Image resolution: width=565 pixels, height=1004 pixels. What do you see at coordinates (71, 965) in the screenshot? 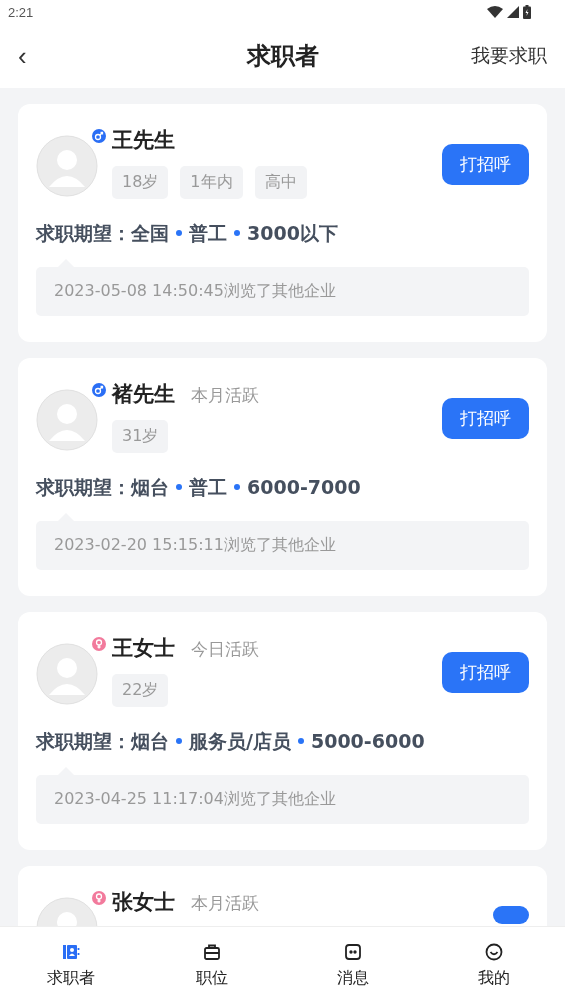
I see `tab-item: 求职者` at bounding box center [71, 965].